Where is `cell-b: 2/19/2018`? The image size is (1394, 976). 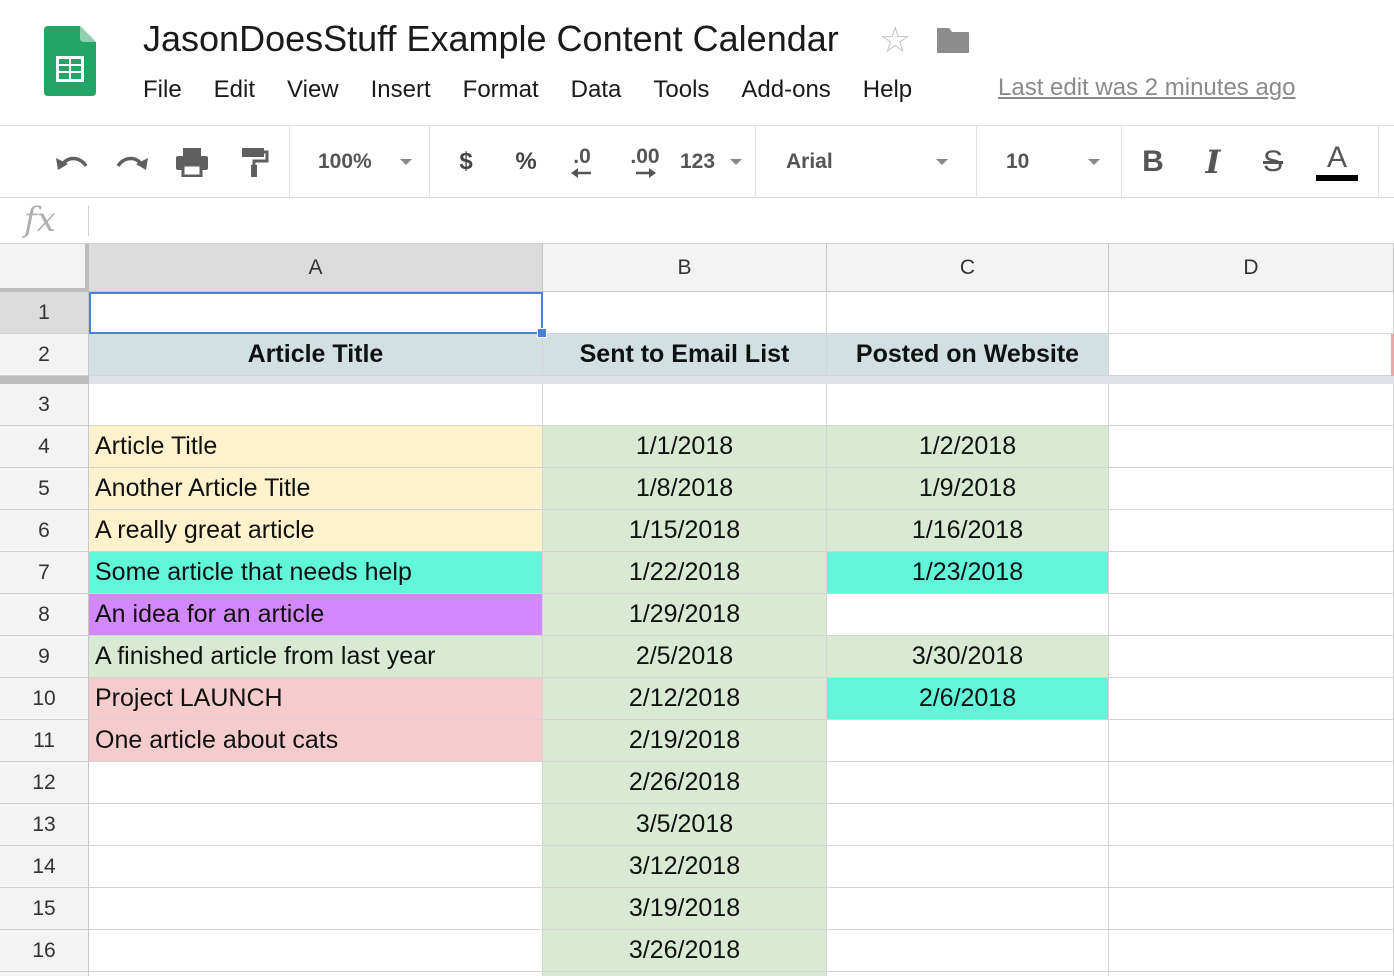
cell-b: 2/19/2018 is located at coordinates (685, 741).